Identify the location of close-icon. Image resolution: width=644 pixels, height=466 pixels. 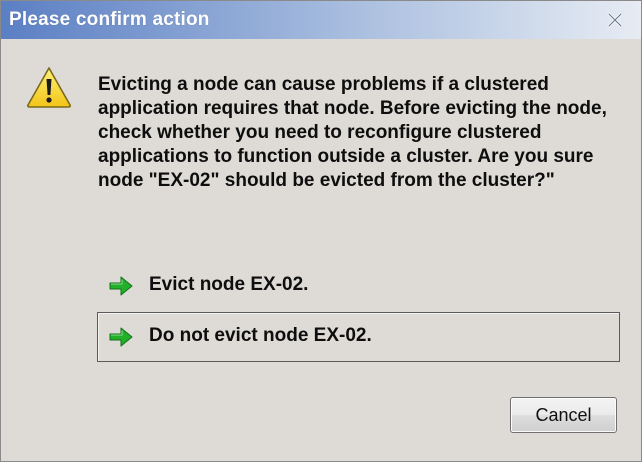
(615, 20).